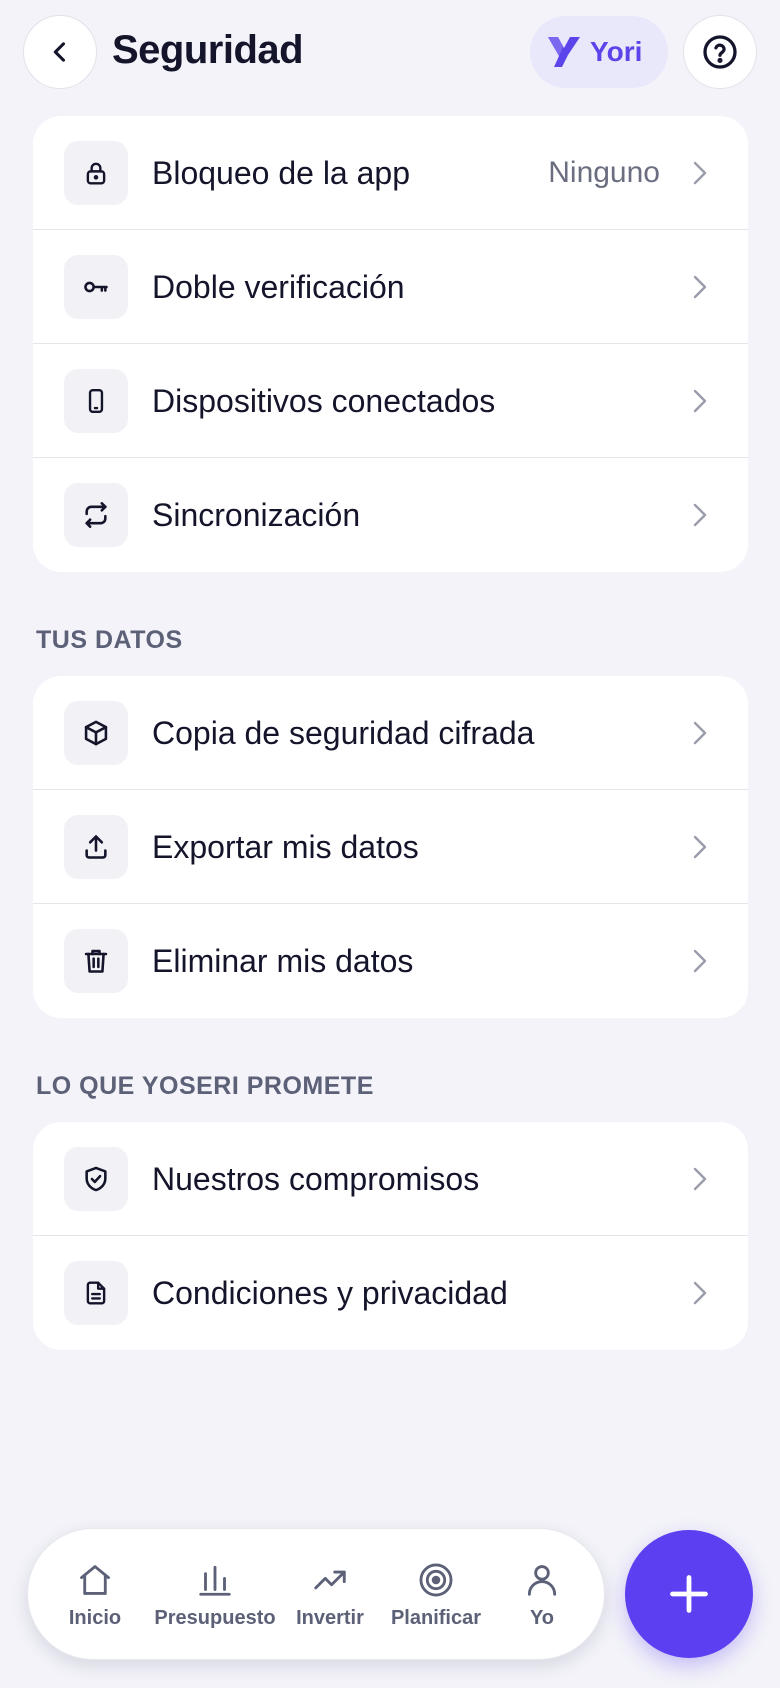 This screenshot has height=1688, width=780. What do you see at coordinates (542, 1580) in the screenshot?
I see `user-icon` at bounding box center [542, 1580].